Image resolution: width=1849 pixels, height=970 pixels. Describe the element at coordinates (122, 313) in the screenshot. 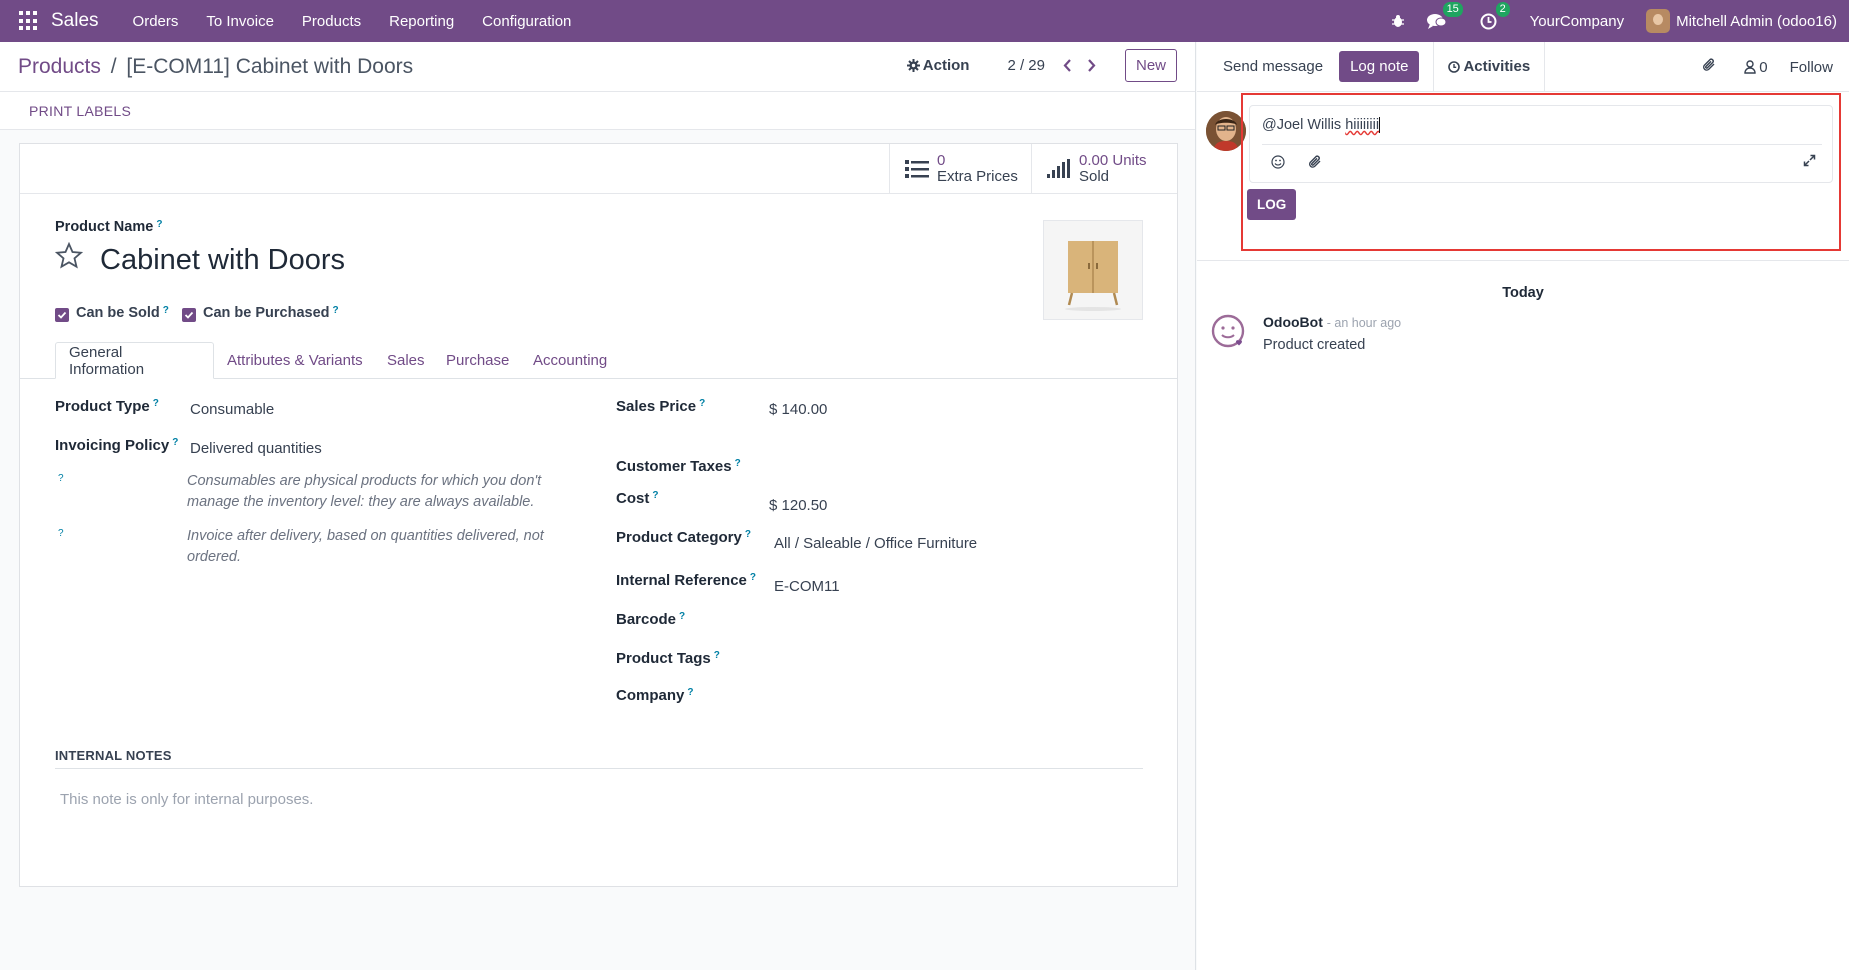

I see `can-be-sold-label: Can be Sold?` at that location.